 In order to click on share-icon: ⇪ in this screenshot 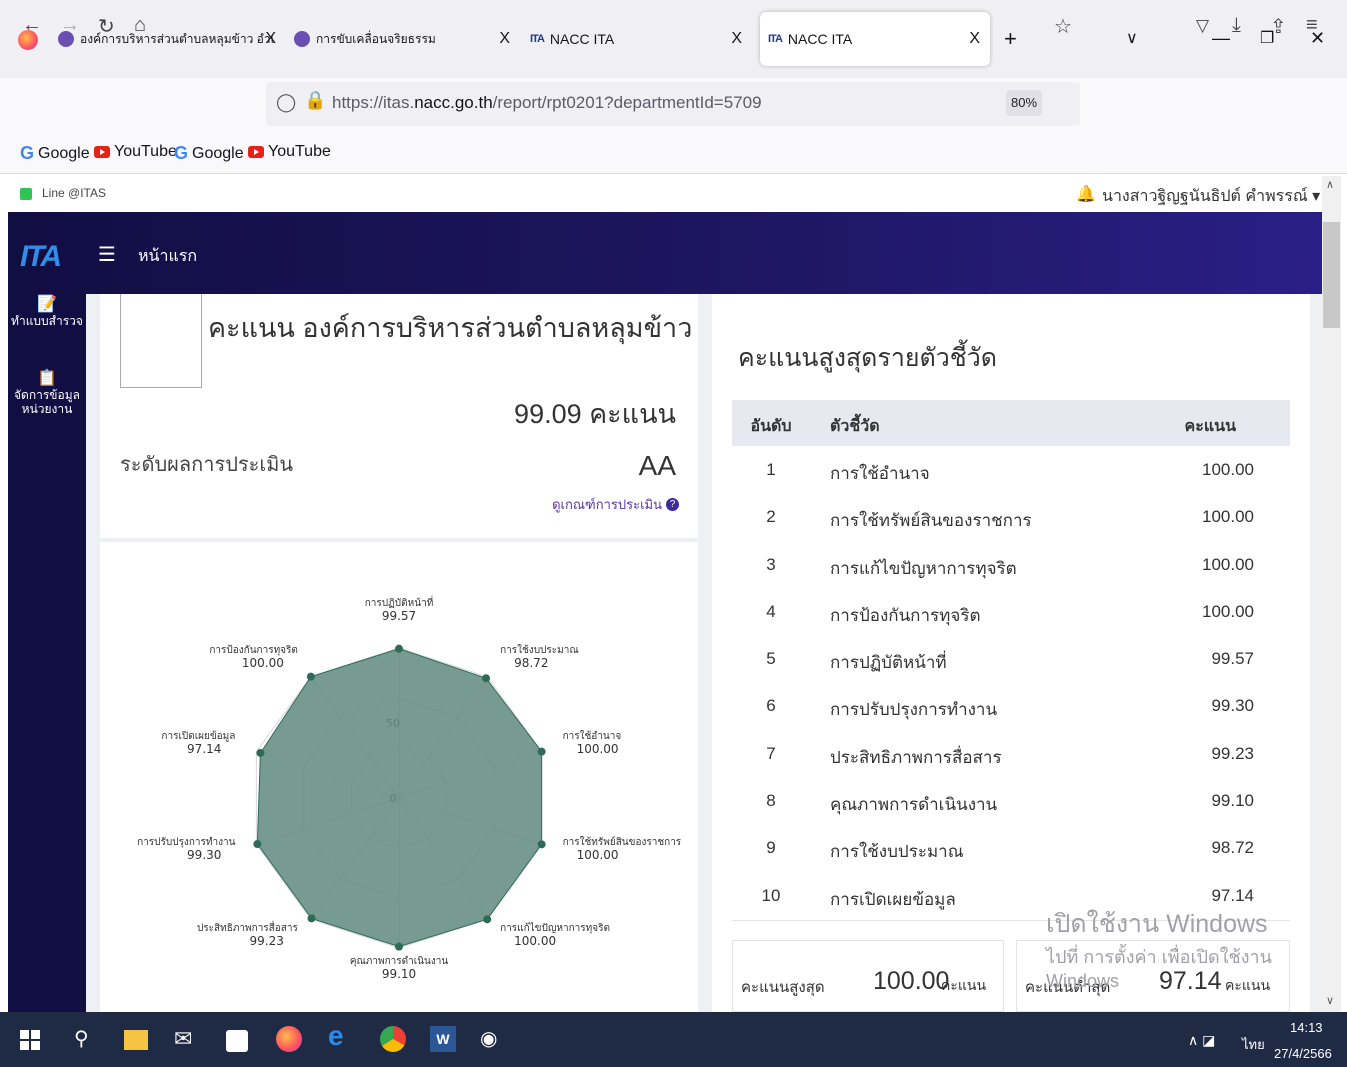, I will do `click(1278, 26)`.